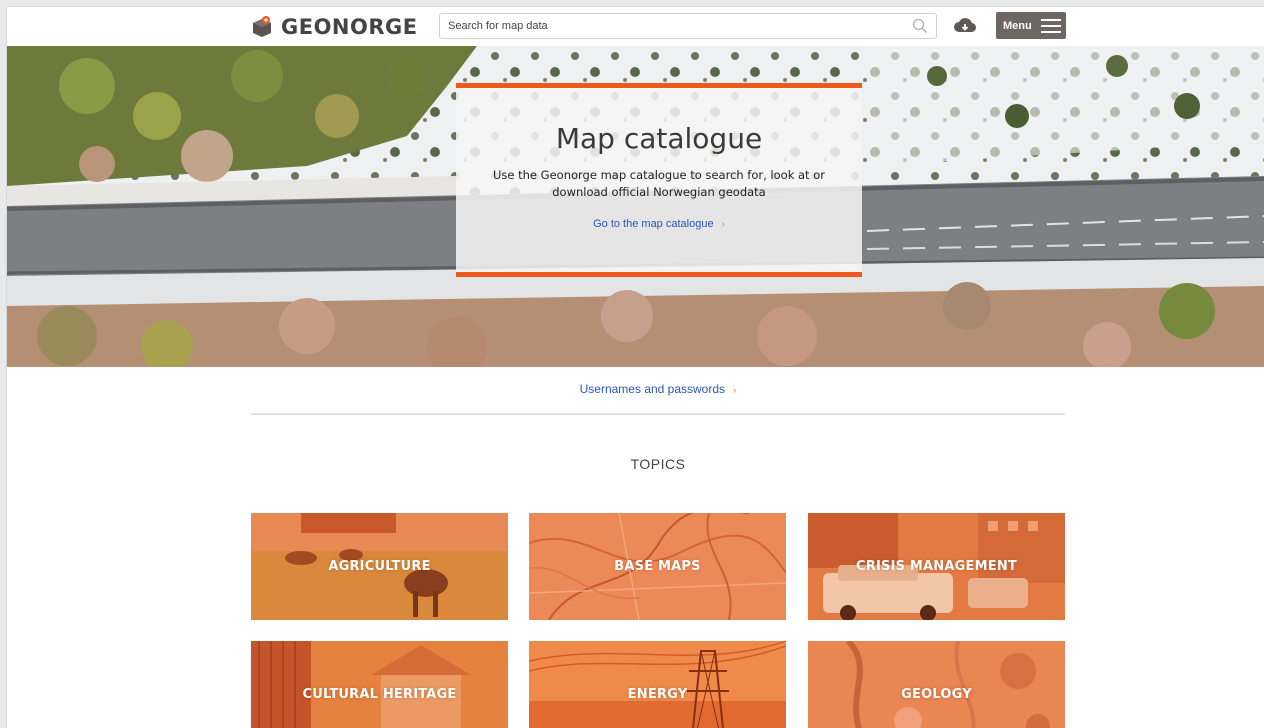 The height and width of the screenshot is (728, 1264). Describe the element at coordinates (657, 694) in the screenshot. I see `topic-label: ENERGY` at that location.